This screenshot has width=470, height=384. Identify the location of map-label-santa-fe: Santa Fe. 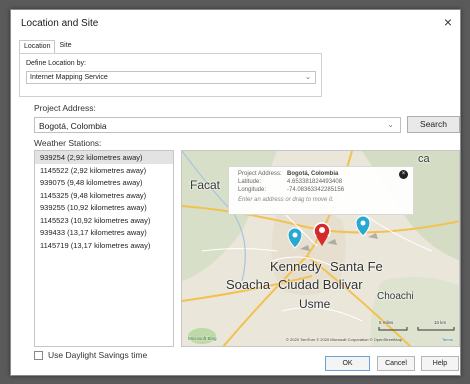
(356, 266).